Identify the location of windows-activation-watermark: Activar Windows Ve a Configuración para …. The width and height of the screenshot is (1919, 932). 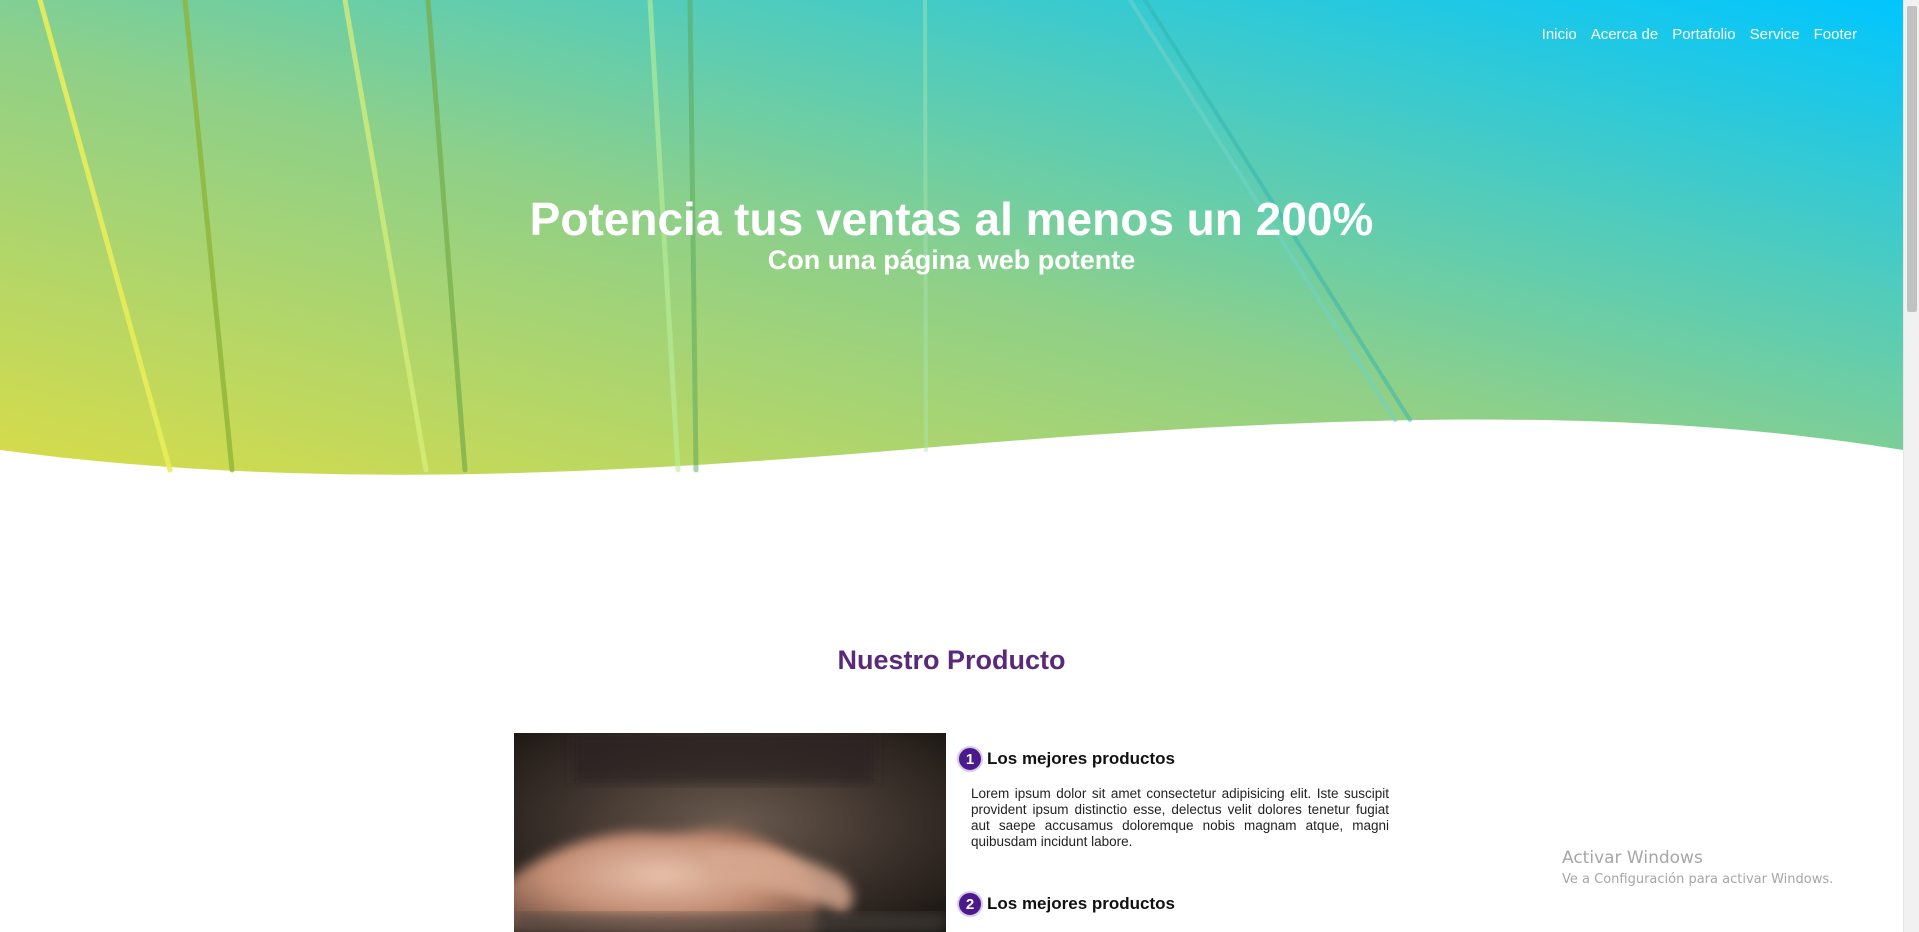
(1697, 867).